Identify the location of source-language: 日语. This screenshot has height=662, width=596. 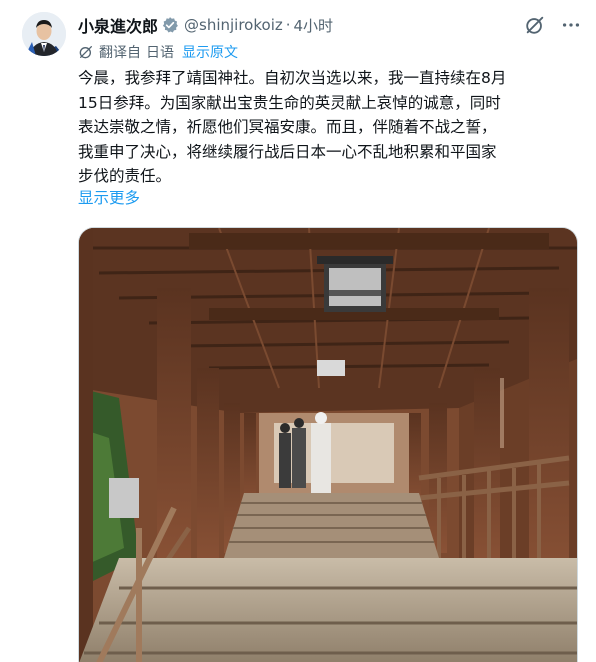
(160, 53).